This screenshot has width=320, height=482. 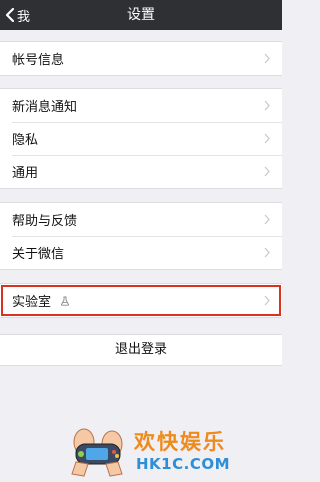 What do you see at coordinates (38, 254) in the screenshot?
I see `settings-item-label: 关于微信` at bounding box center [38, 254].